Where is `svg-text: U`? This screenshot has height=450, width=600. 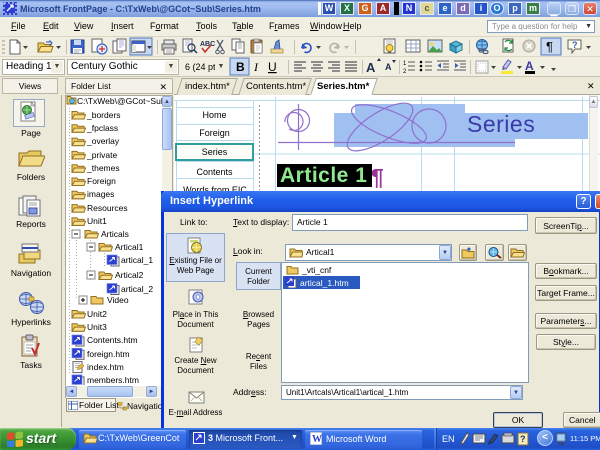 svg-text: U is located at coordinates (272, 67).